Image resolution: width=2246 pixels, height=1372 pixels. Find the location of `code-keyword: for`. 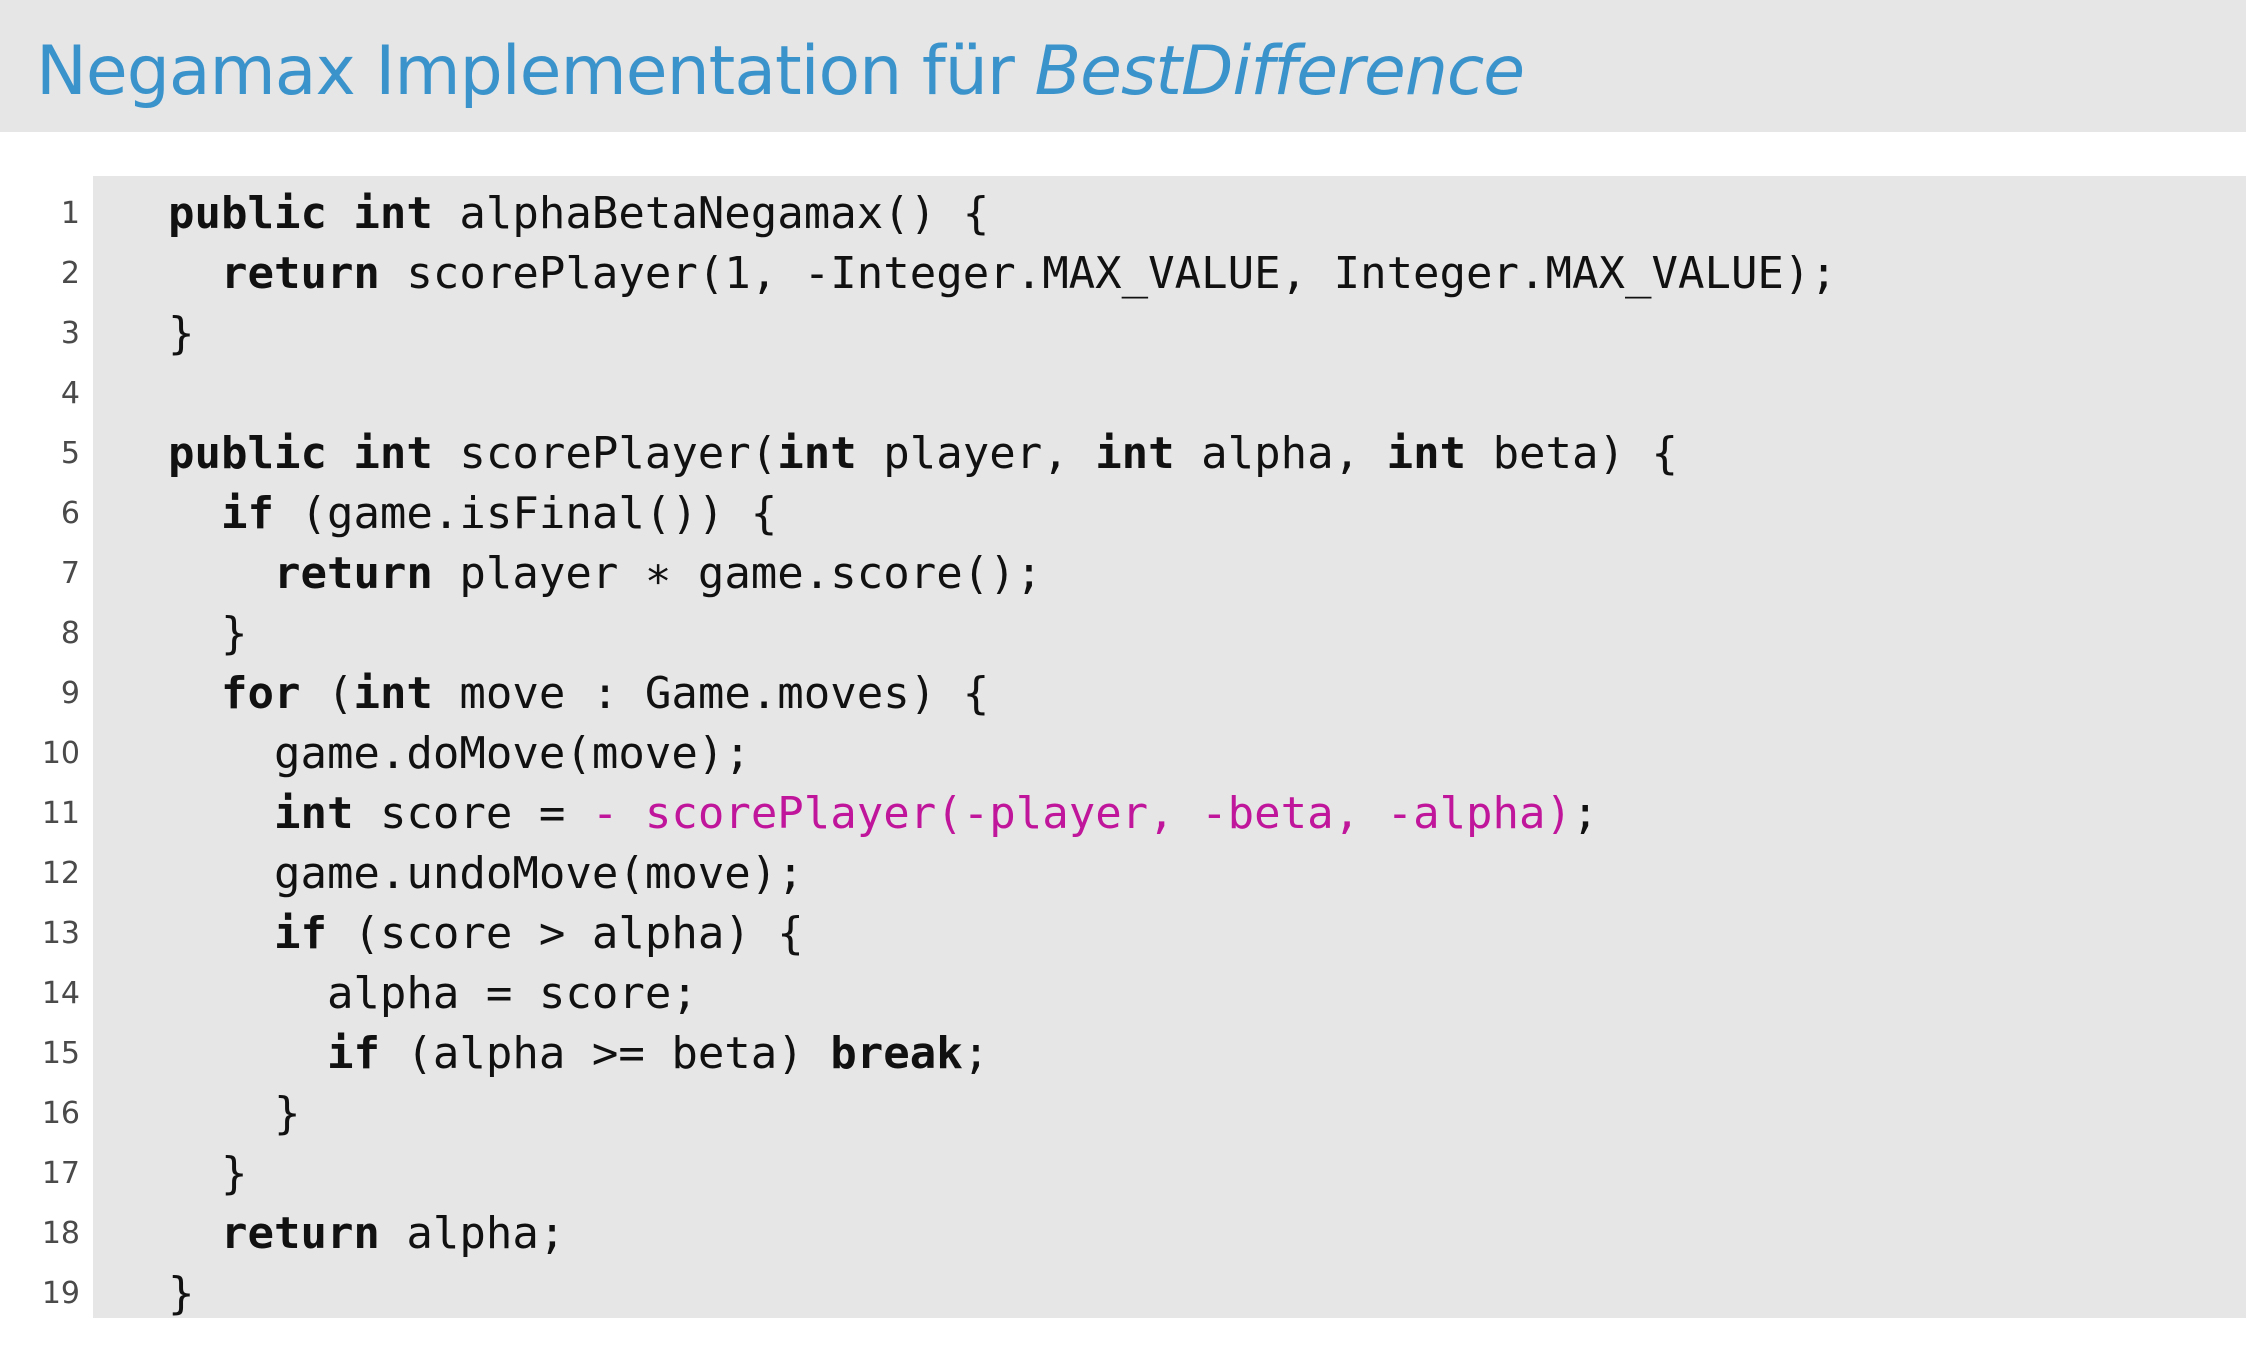

code-keyword: for is located at coordinates (260, 693).